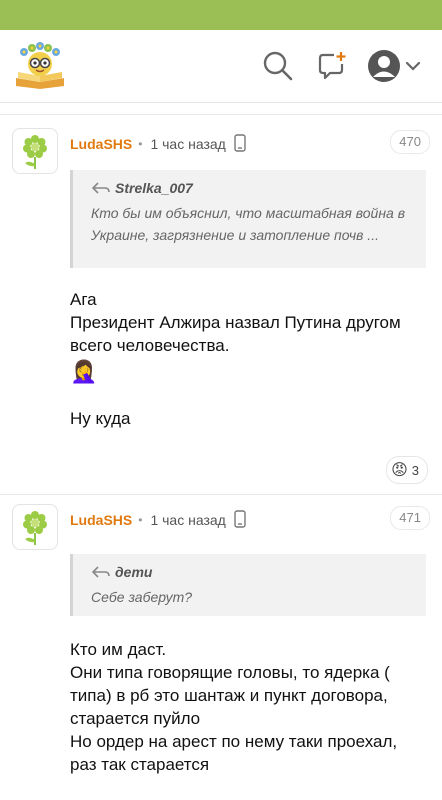 Image resolution: width=442 pixels, height=800 pixels. Describe the element at coordinates (40, 66) in the screenshot. I see `site-logo` at that location.